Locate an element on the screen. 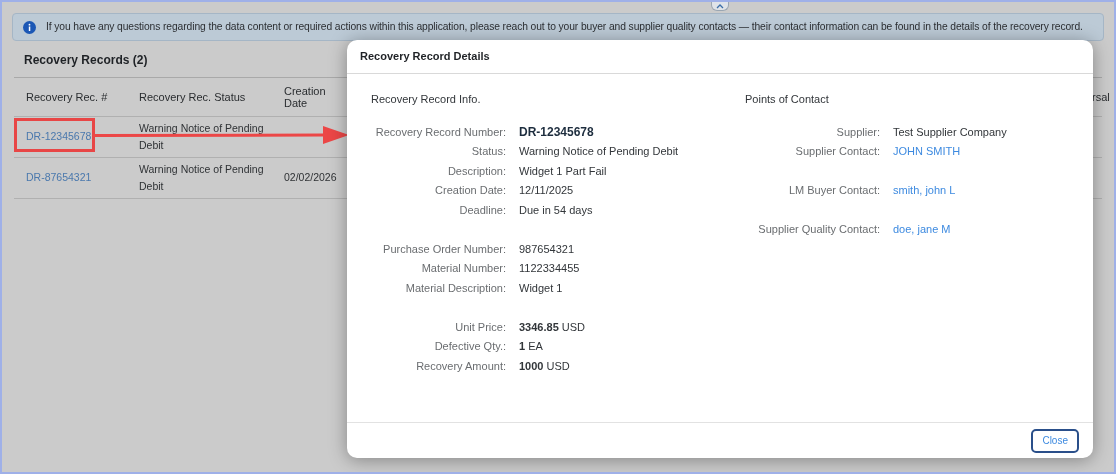 The width and height of the screenshot is (1116, 474). field-label: Defective Qty.: is located at coordinates (469, 346).